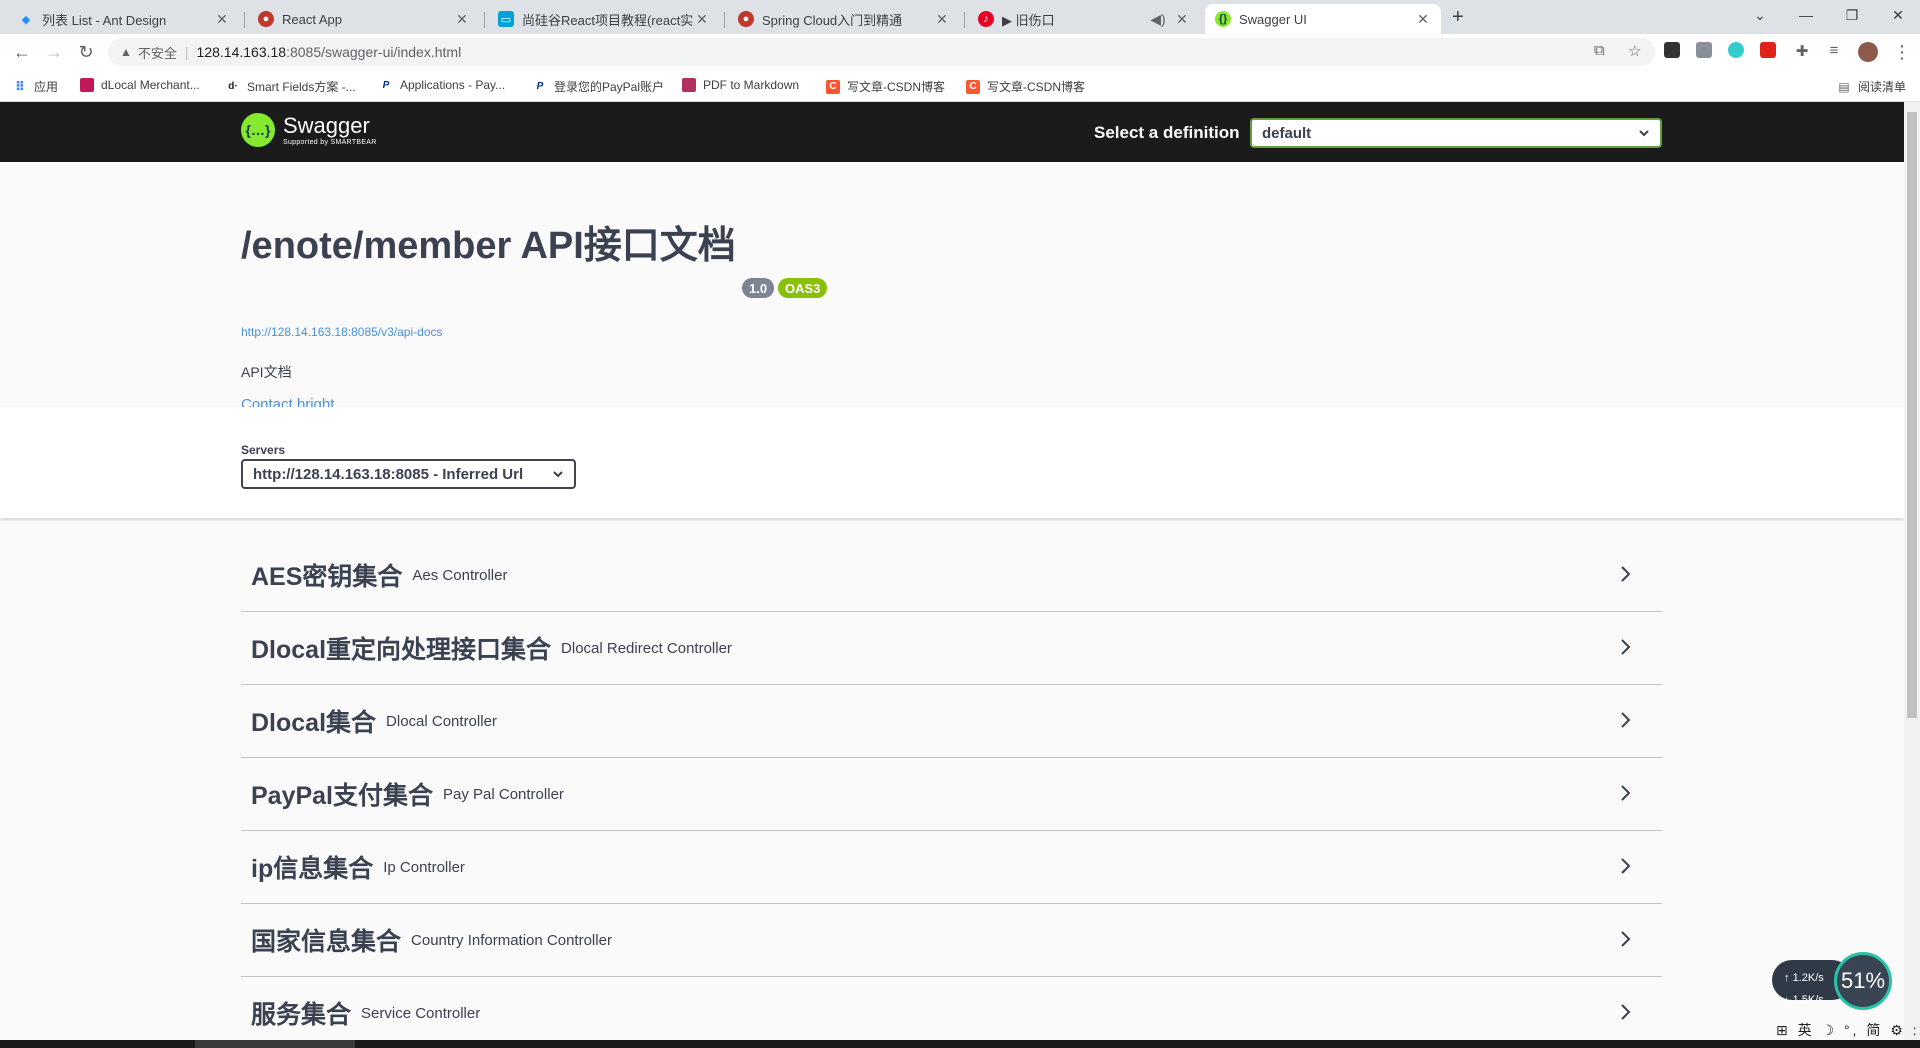 Image resolution: width=1920 pixels, height=1048 pixels. Describe the element at coordinates (35, 86) in the screenshot. I see `bookmark-apps: ⠿ 应用` at that location.